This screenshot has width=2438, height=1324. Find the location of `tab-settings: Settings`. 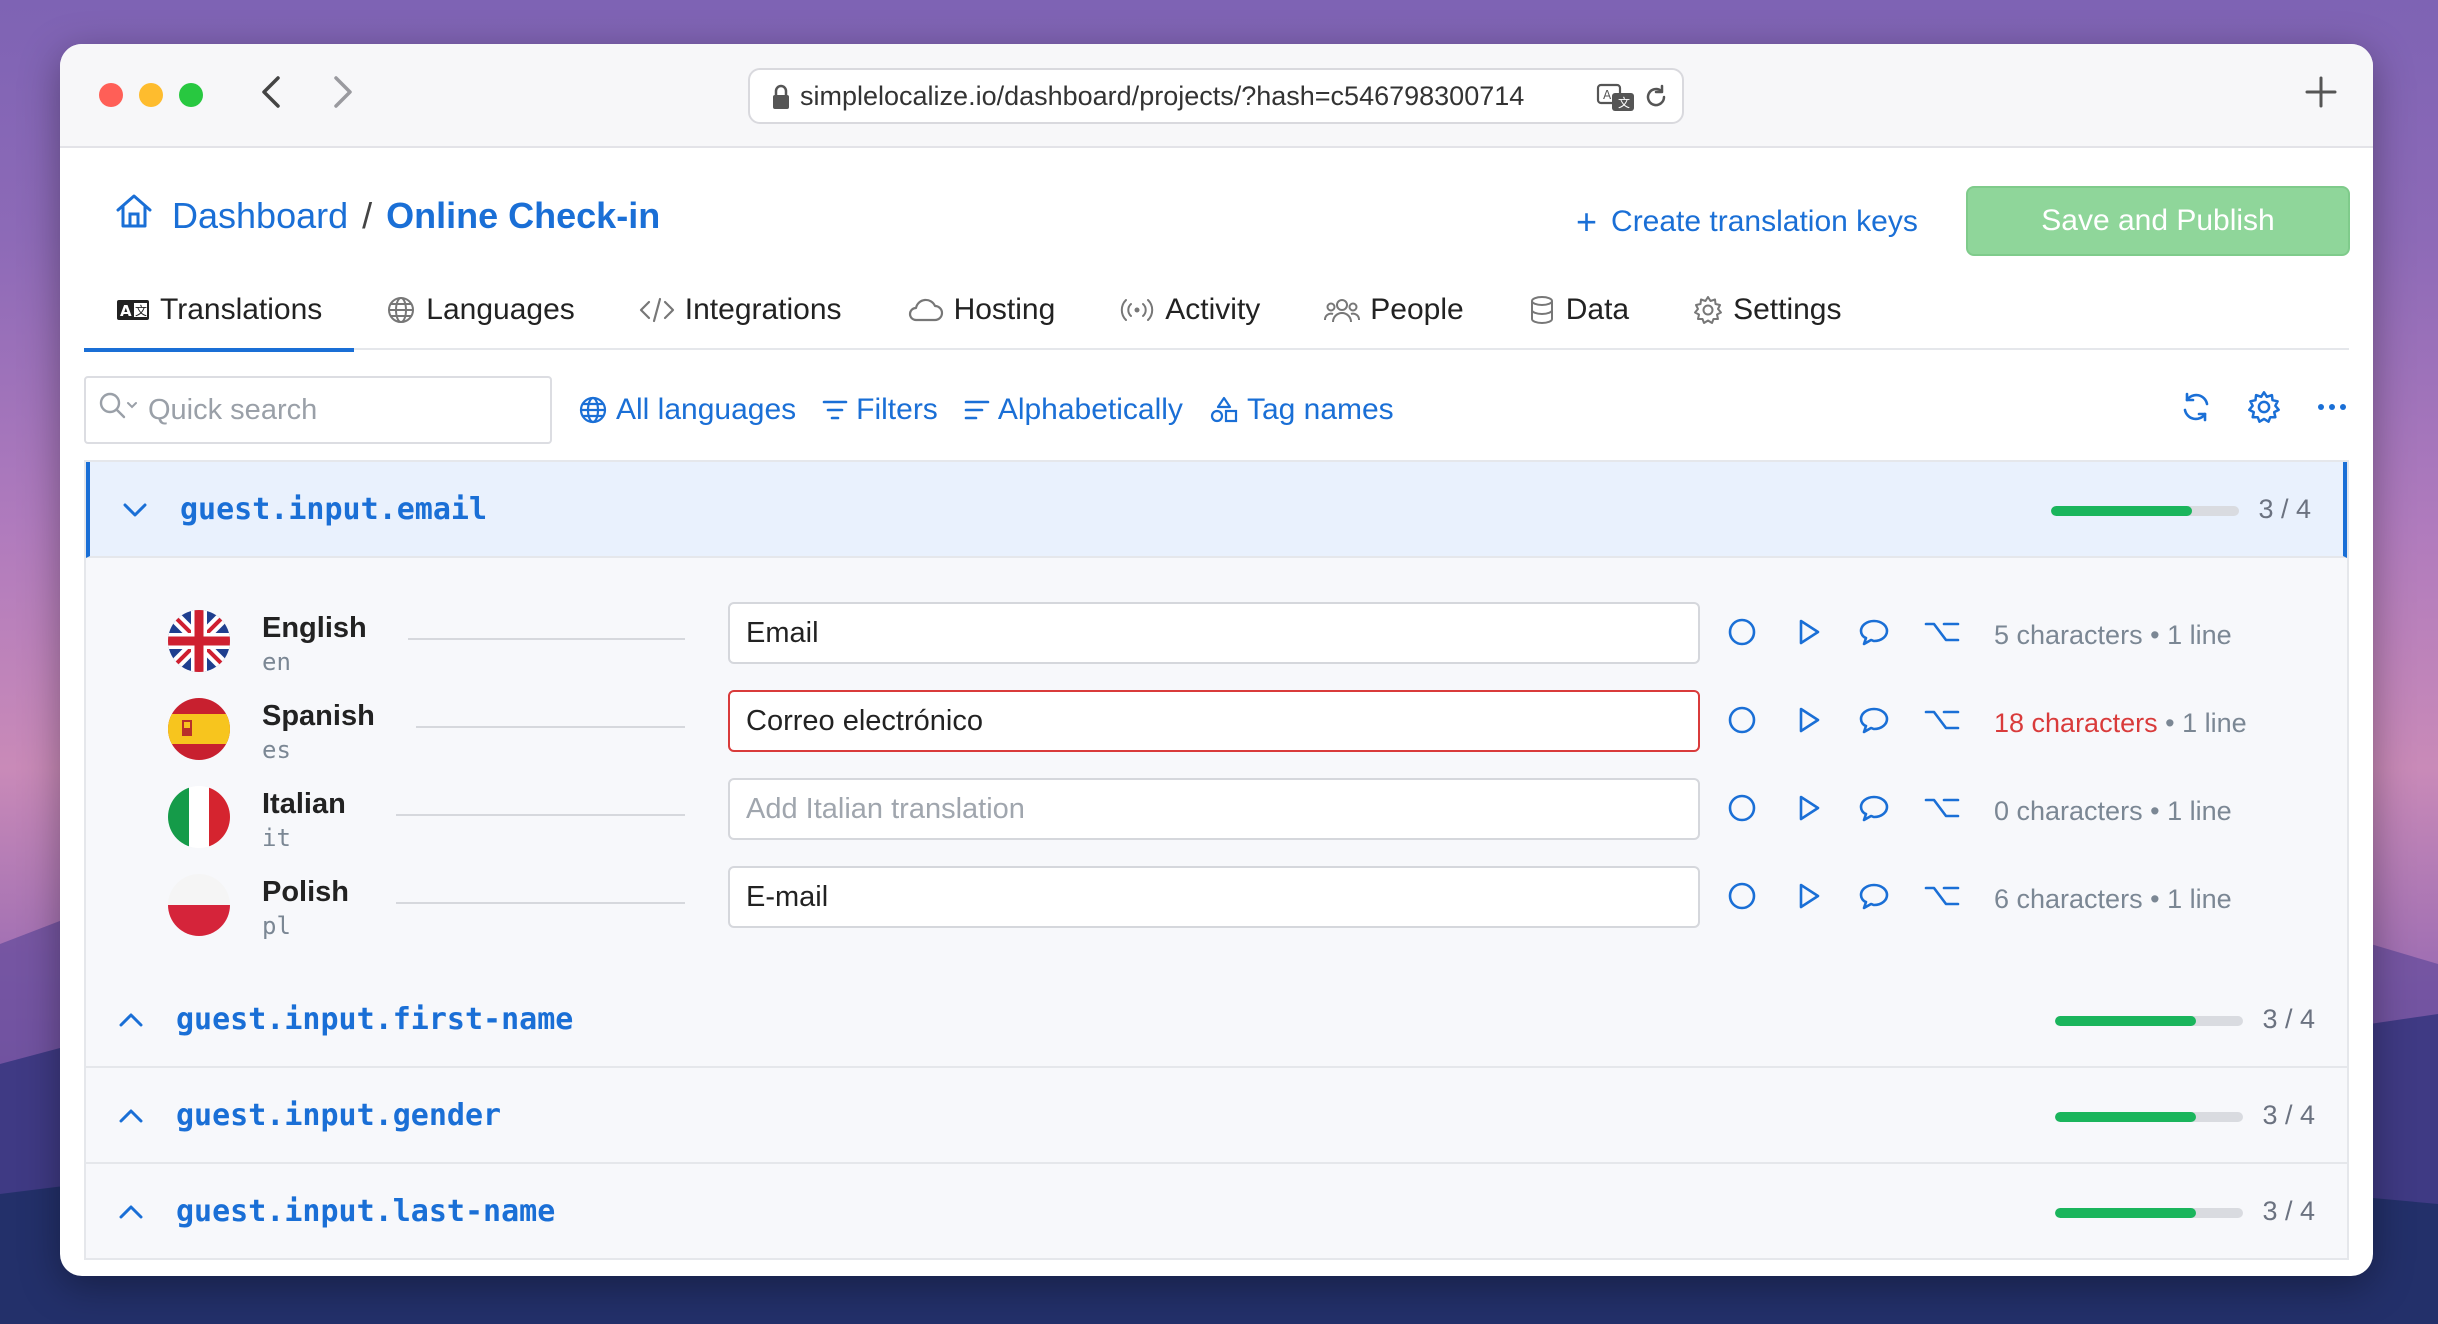

tab-settings: Settings is located at coordinates (1767, 310).